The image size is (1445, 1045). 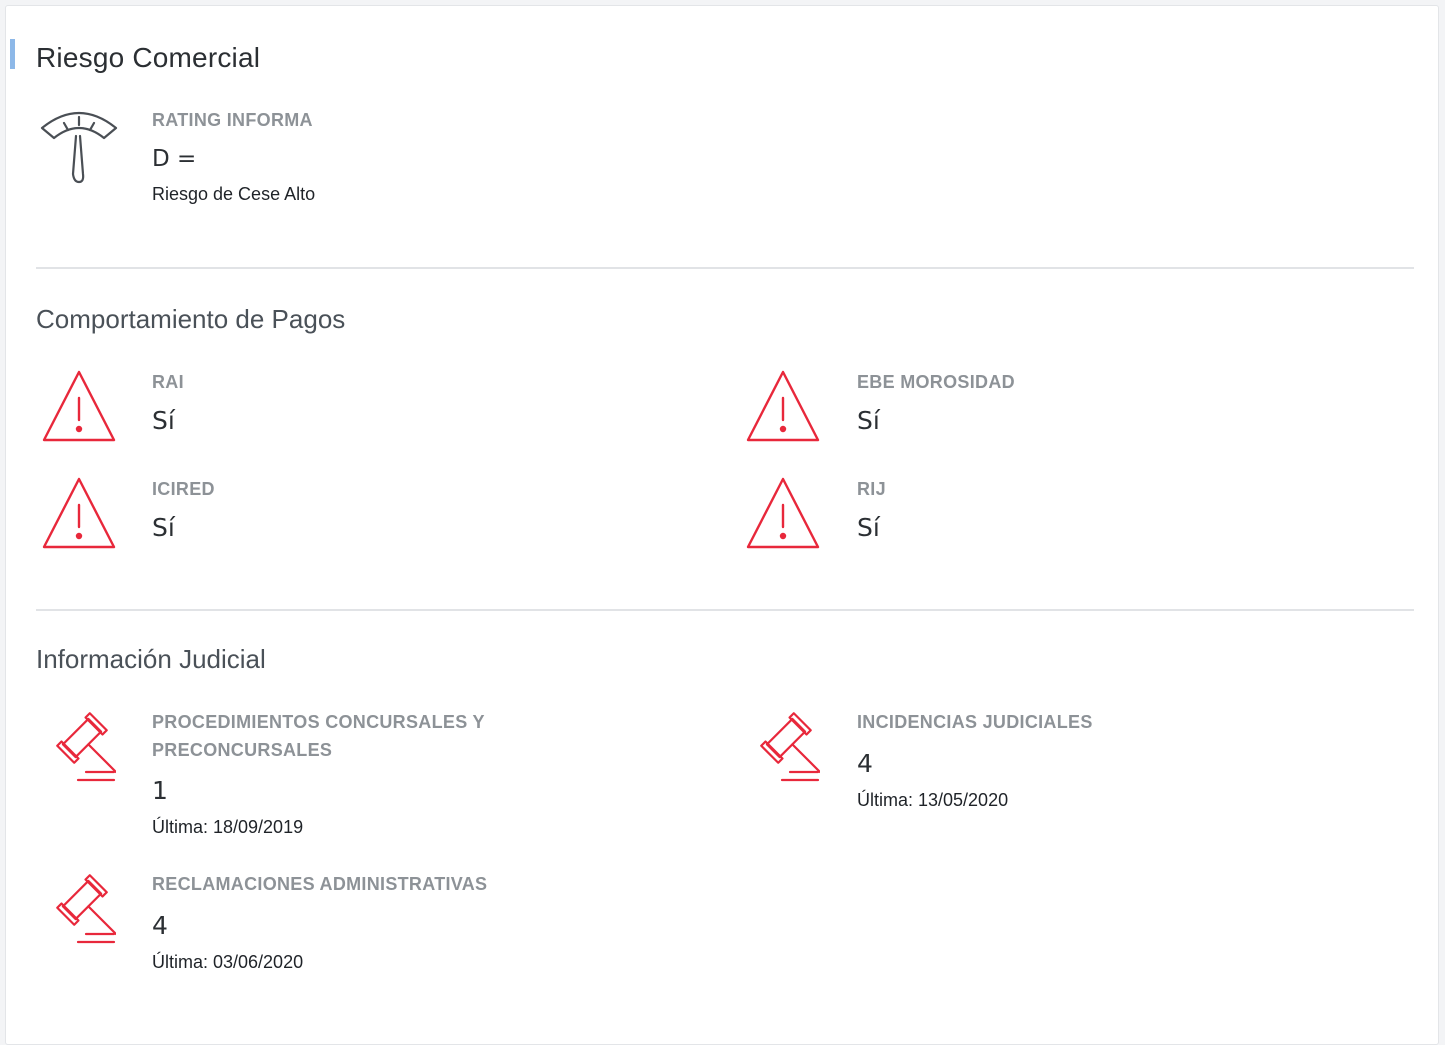 I want to click on icired-value: Sí, so click(x=163, y=527).